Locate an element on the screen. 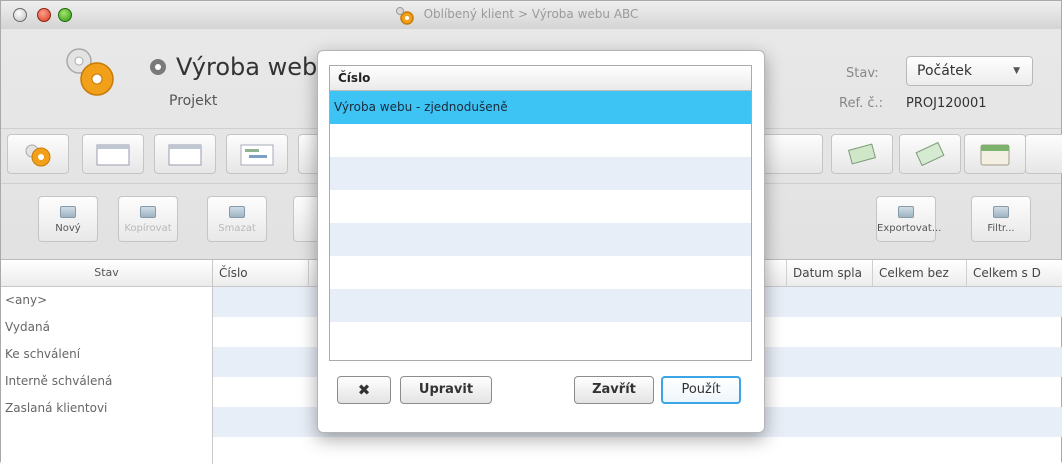 The image size is (1062, 464). column-header-due-date: Datum spla is located at coordinates (830, 273).